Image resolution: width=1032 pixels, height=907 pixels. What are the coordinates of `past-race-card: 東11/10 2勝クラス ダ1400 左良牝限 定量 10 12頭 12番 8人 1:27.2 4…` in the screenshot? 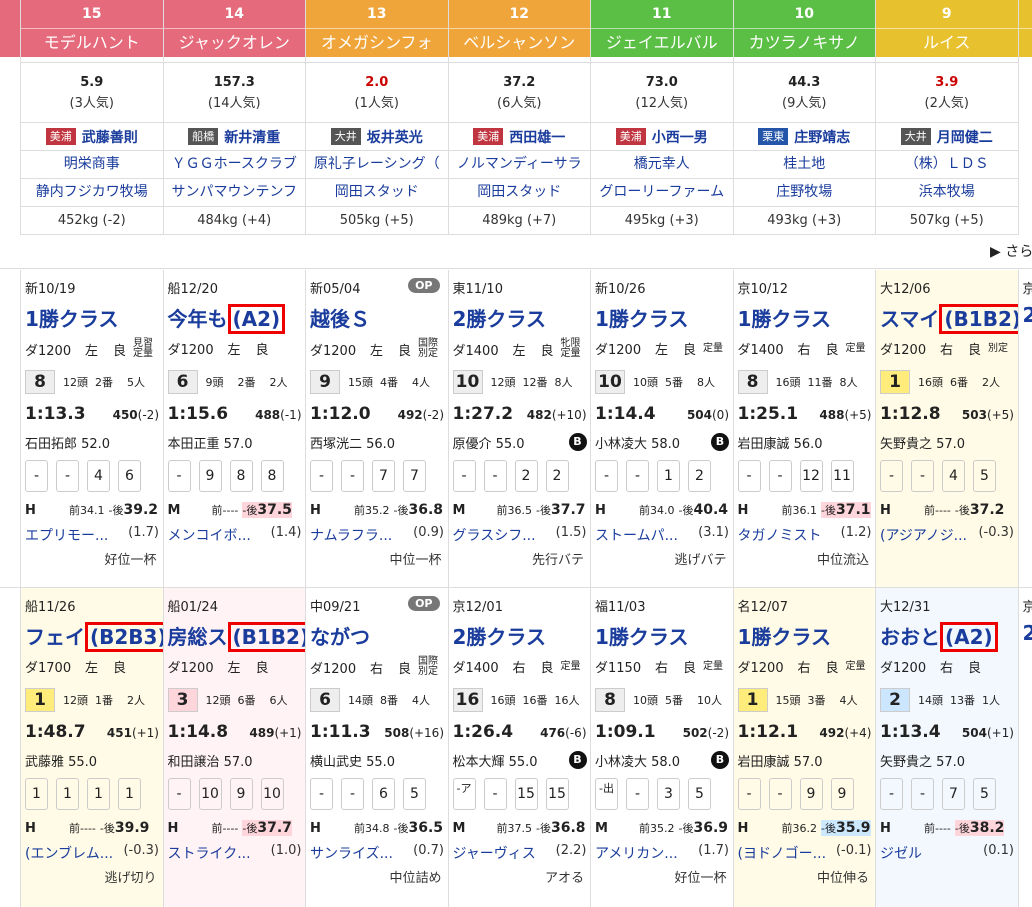 It's located at (520, 428).